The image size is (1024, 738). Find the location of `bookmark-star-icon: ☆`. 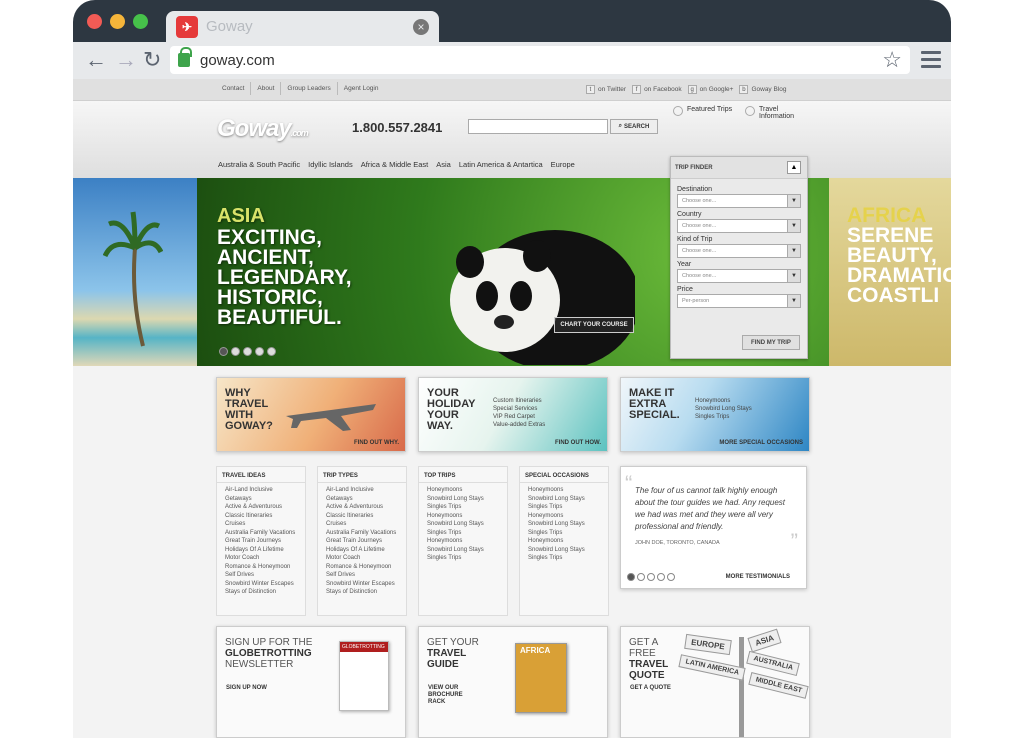

bookmark-star-icon: ☆ is located at coordinates (892, 60).